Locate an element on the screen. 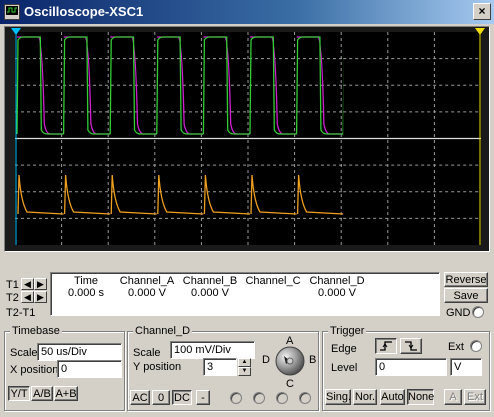 The height and width of the screenshot is (417, 494). t2-t1-label: T2-T1 is located at coordinates (21, 313).